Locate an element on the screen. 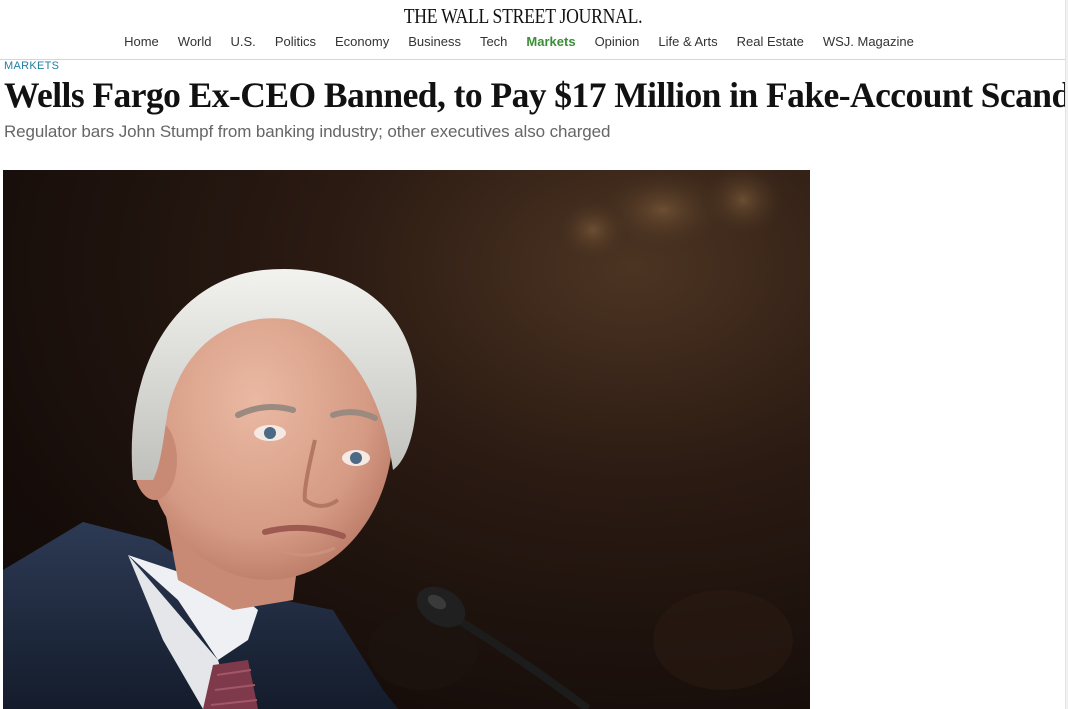 The image size is (1068, 709). nav-divider is located at coordinates (534, 59).